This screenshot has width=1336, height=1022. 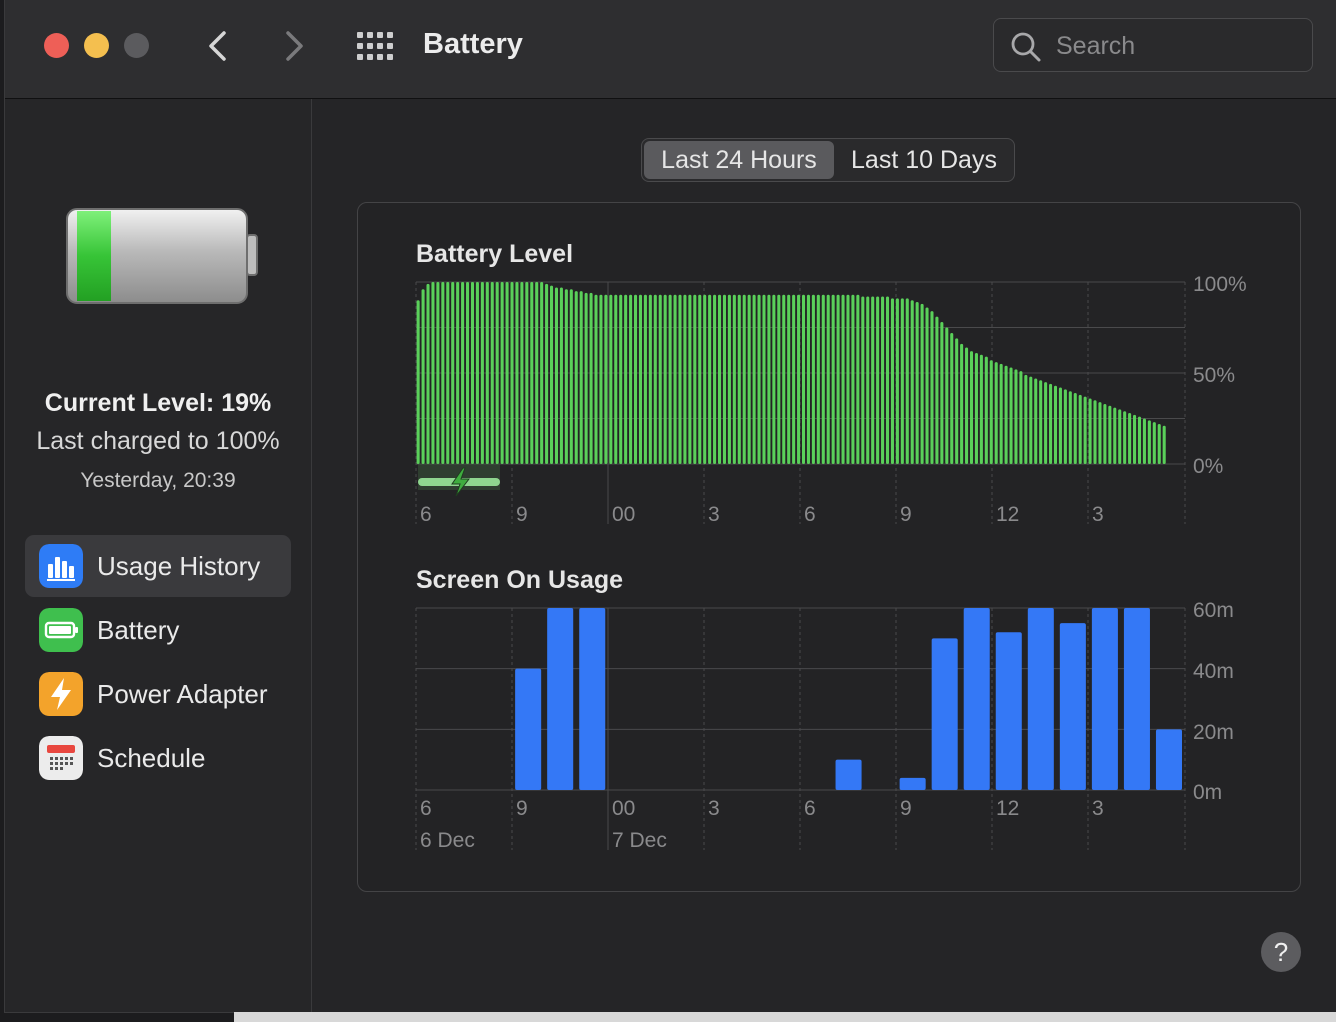 What do you see at coordinates (158, 403) in the screenshot?
I see `current-level-text: Current Level: 19%` at bounding box center [158, 403].